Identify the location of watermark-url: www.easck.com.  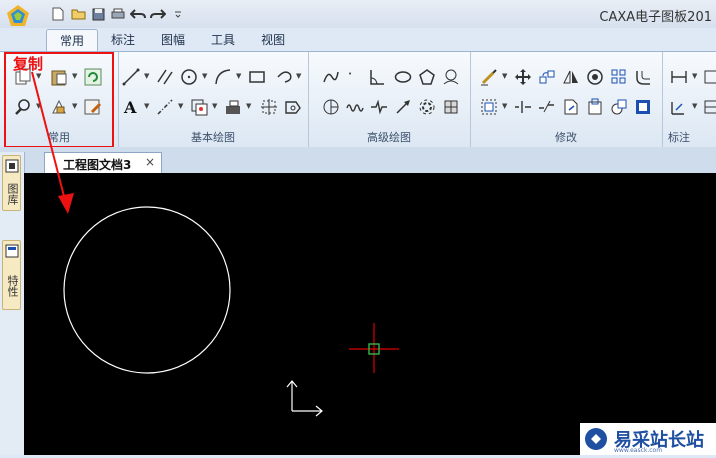
(638, 450).